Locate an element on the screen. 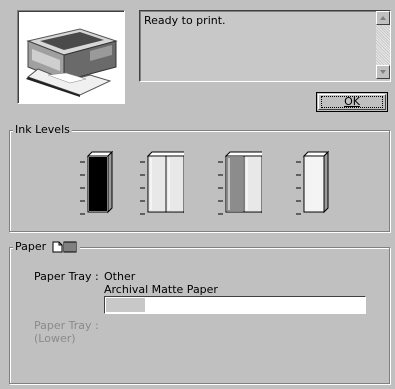 The image size is (395, 389). lower-tray-sublabel: (Lower) is located at coordinates (55, 338).